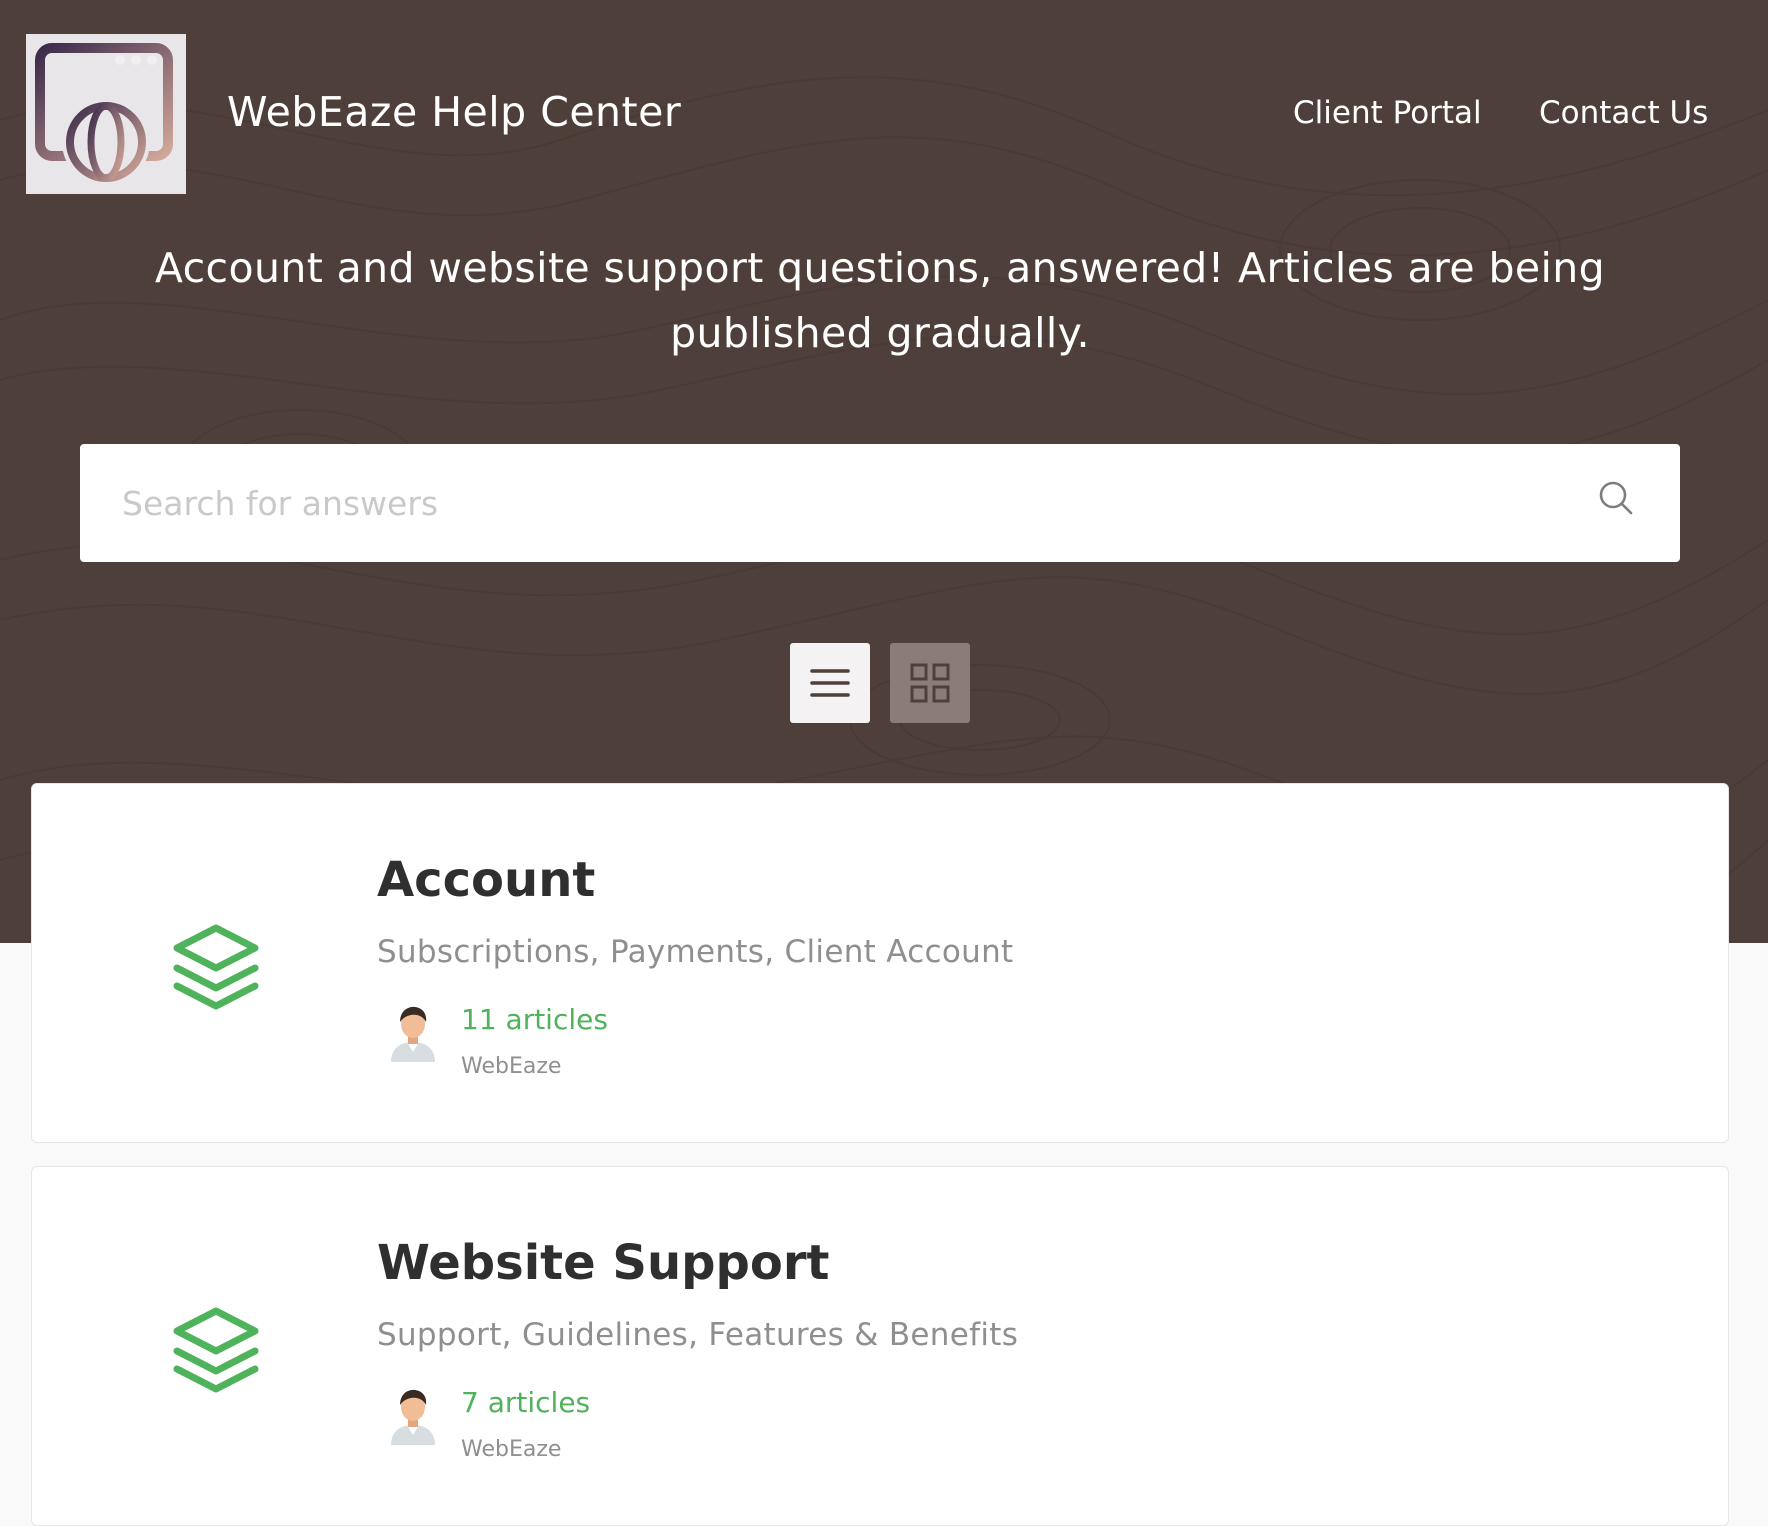 The width and height of the screenshot is (1768, 1526). I want to click on browser-globe-icon, so click(104, 114).